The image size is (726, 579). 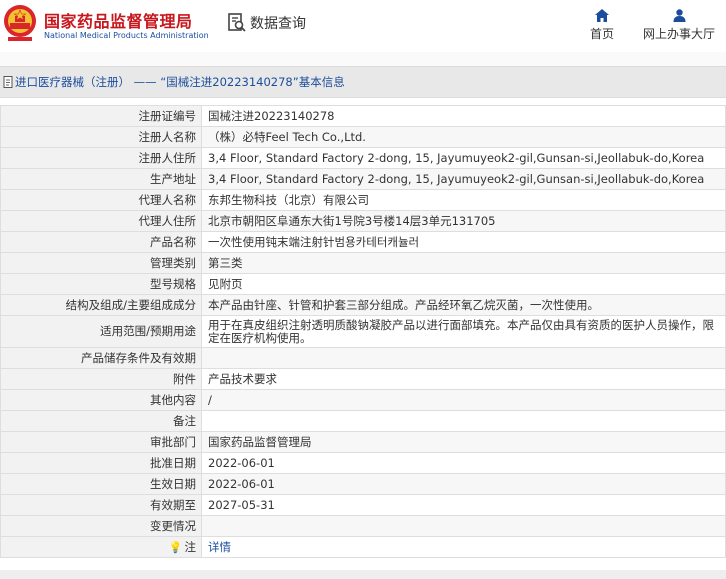 I want to click on table-row: 变更情况, so click(x=363, y=526).